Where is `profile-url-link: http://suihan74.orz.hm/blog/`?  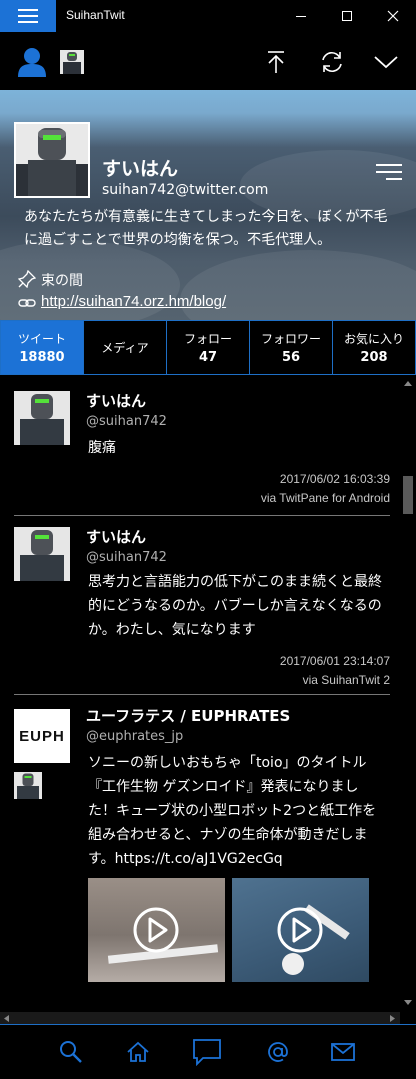
profile-url-link: http://suihan74.orz.hm/blog/ is located at coordinates (133, 301).